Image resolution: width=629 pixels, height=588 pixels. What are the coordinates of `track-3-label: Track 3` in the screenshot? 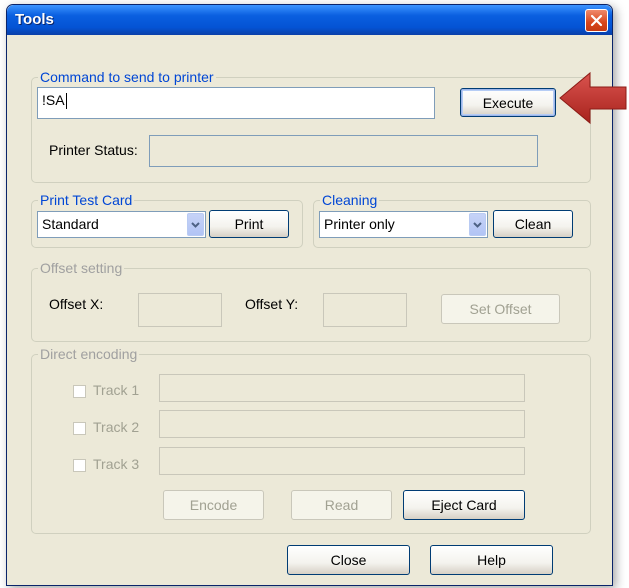 It's located at (116, 464).